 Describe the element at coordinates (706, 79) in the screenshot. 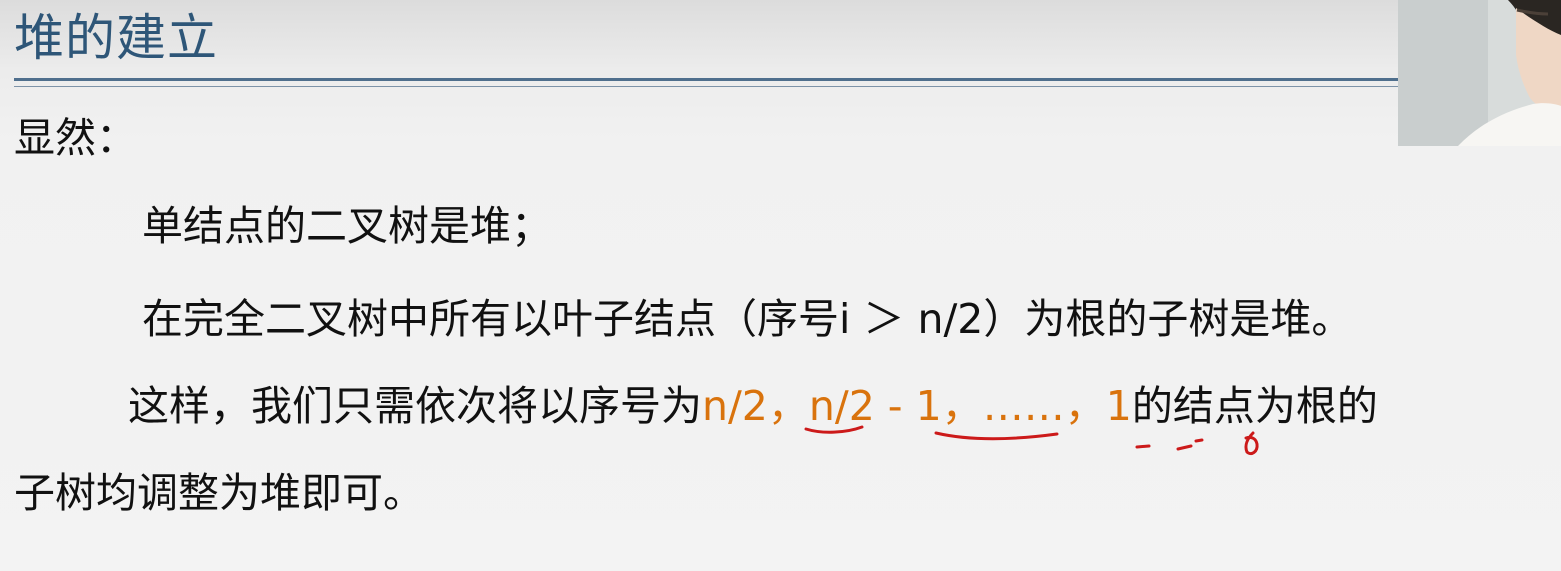

I see `title-underline` at that location.